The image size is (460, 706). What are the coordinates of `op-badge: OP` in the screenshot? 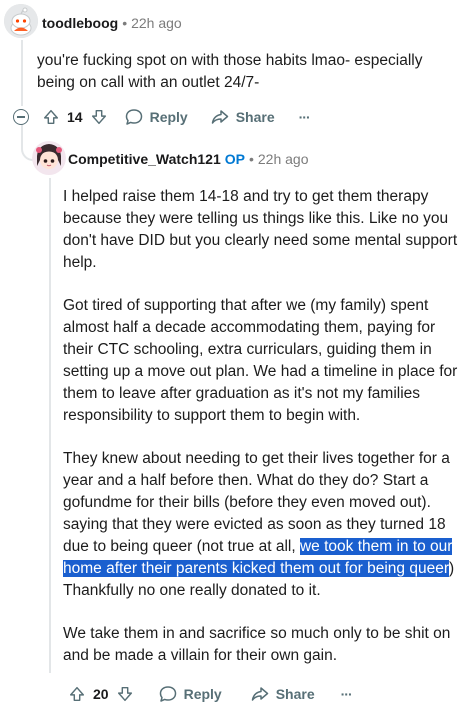 It's located at (234, 159).